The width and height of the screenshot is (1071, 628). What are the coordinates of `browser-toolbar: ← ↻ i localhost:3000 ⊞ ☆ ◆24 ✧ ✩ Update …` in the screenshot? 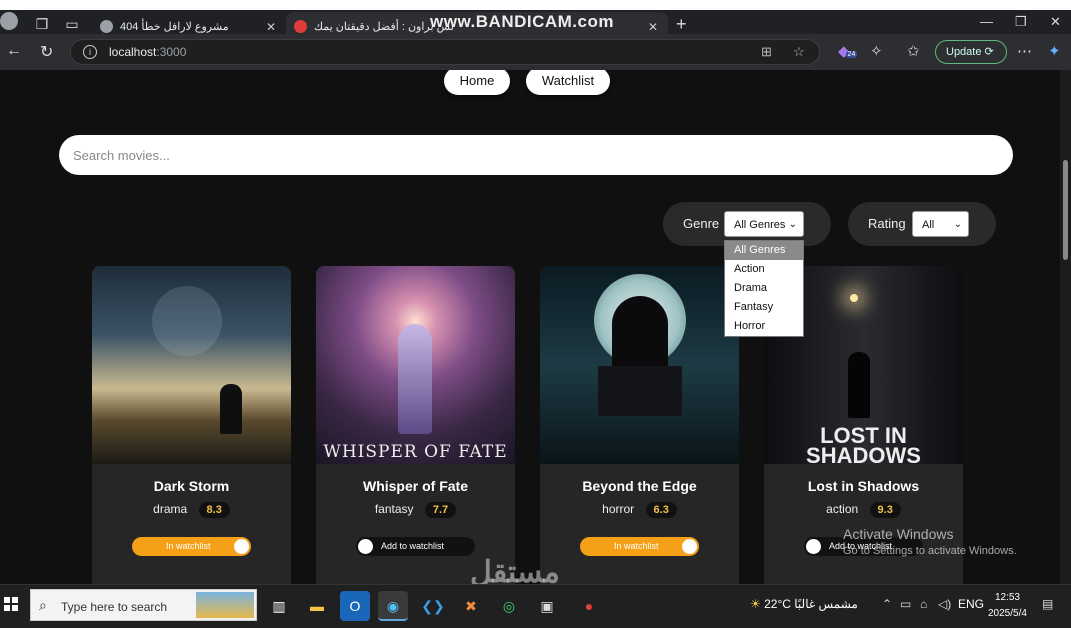 It's located at (535, 52).